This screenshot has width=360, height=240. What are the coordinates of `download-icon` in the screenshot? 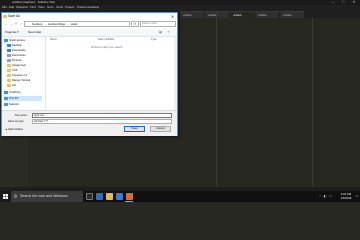 It's located at (9, 50).